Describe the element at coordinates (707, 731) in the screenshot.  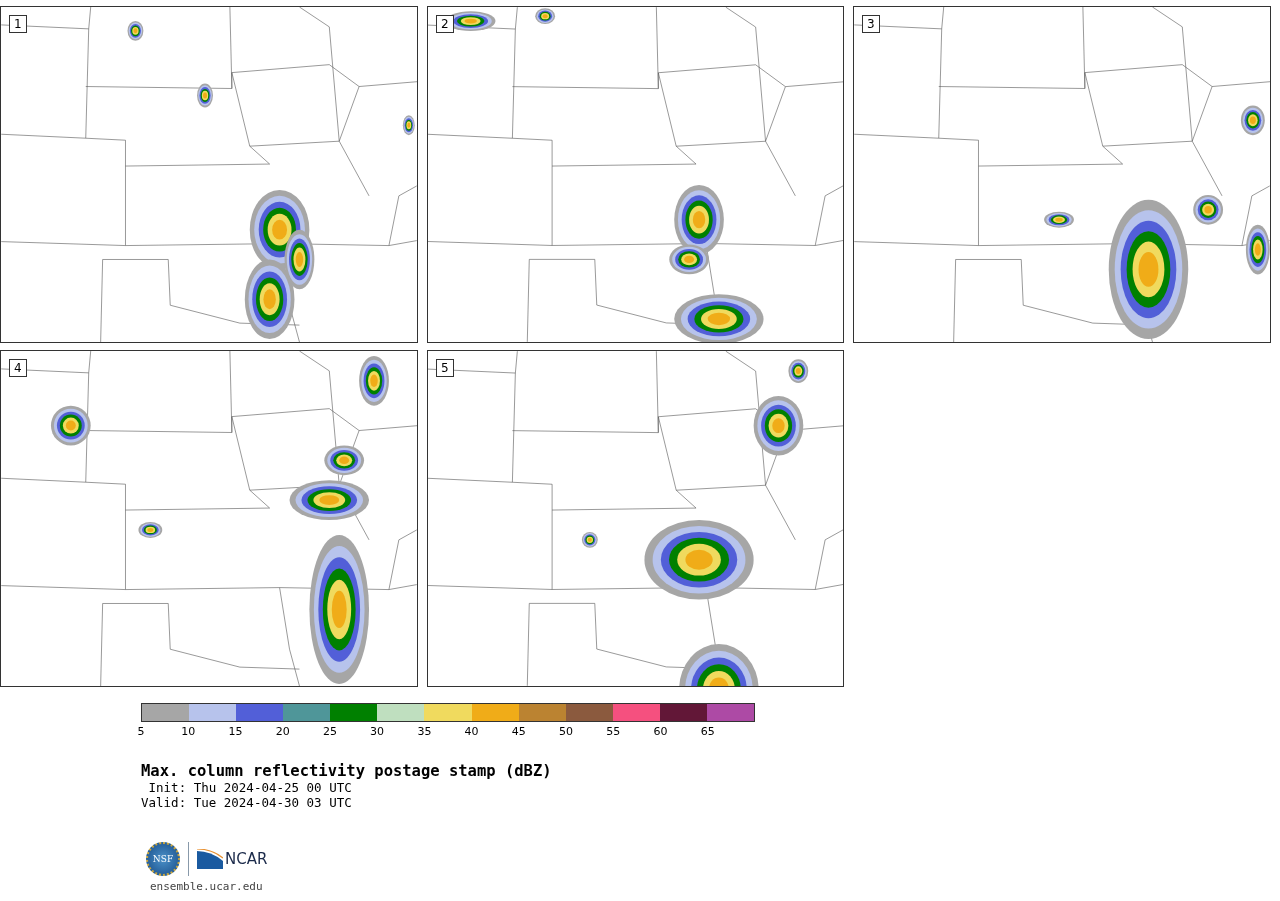
I see `tick-label: 65` at that location.